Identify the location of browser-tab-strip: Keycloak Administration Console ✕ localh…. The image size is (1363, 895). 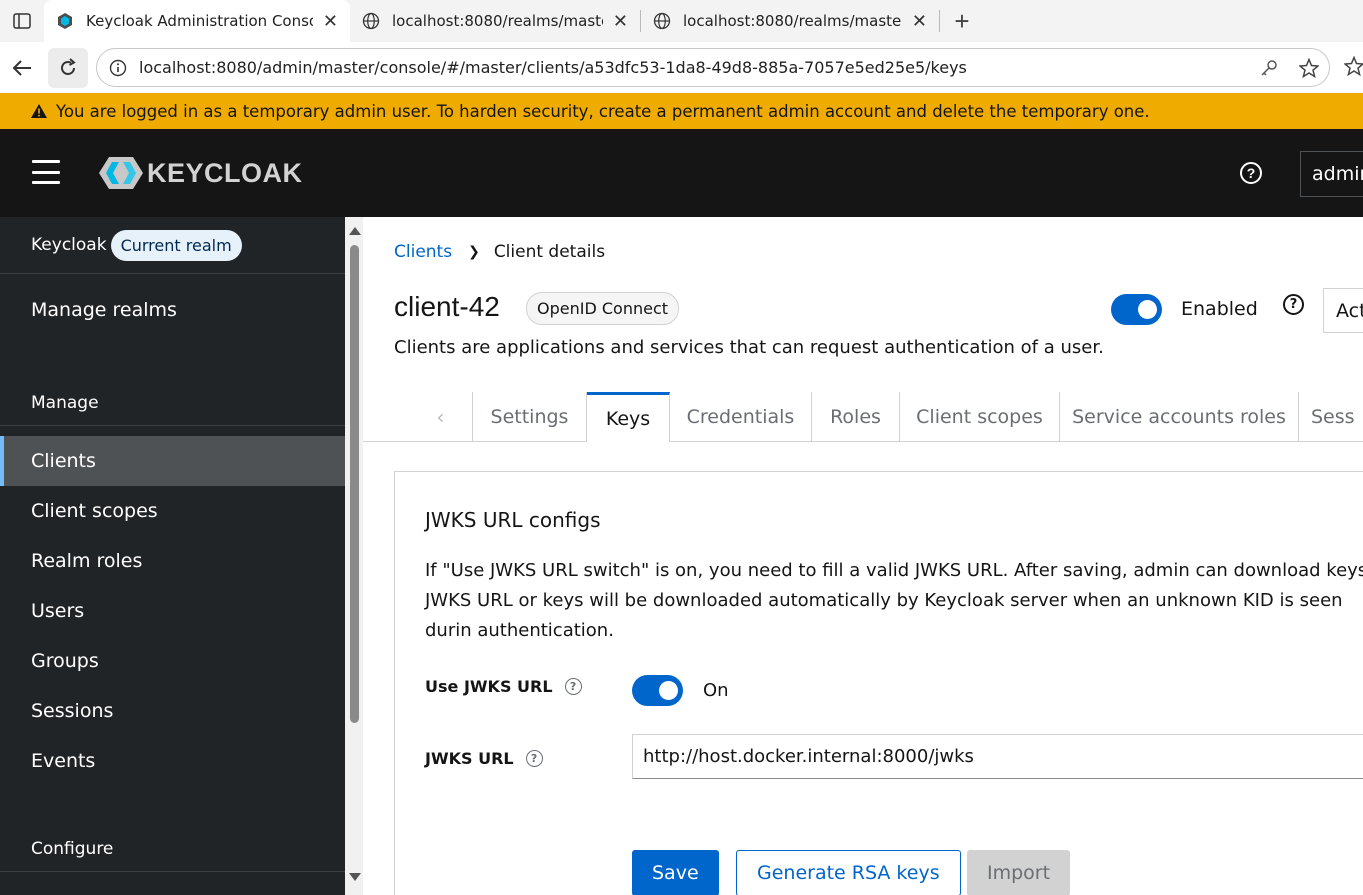
(681, 21).